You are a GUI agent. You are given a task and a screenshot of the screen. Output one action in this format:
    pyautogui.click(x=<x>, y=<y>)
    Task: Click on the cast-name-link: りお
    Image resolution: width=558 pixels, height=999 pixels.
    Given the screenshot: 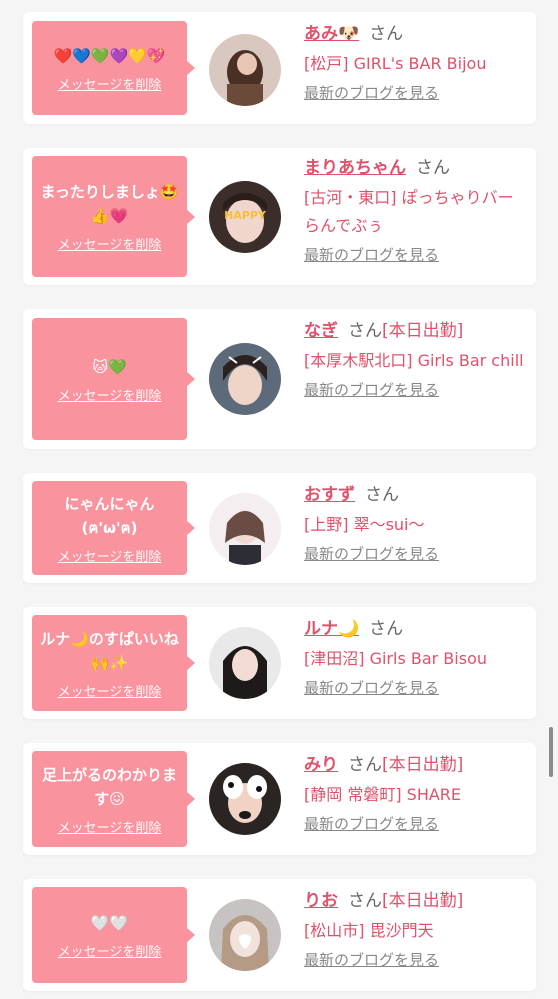 What is the action you would take?
    pyautogui.click(x=321, y=901)
    